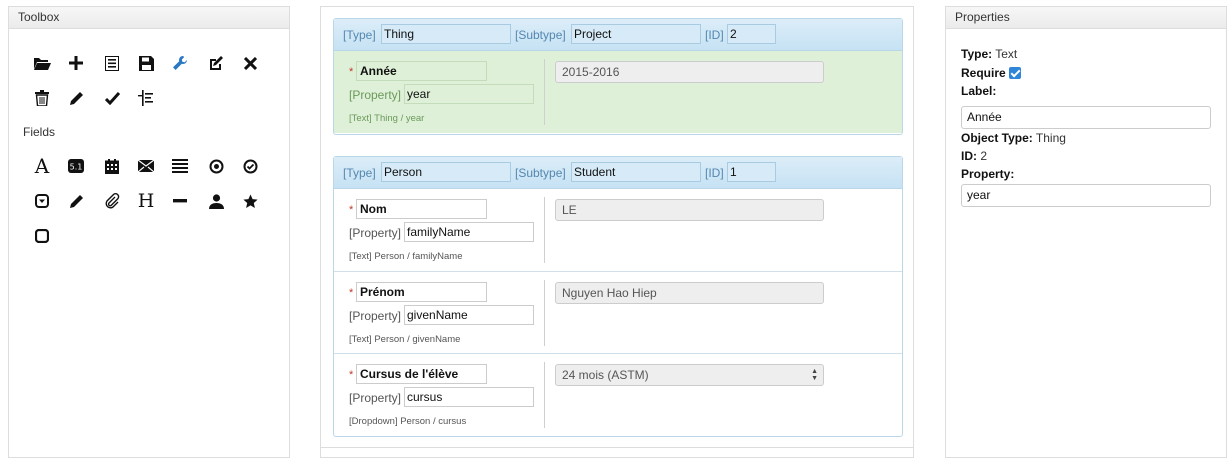 The image size is (1232, 458). Describe the element at coordinates (39, 132) in the screenshot. I see `fields-heading: Fields` at that location.